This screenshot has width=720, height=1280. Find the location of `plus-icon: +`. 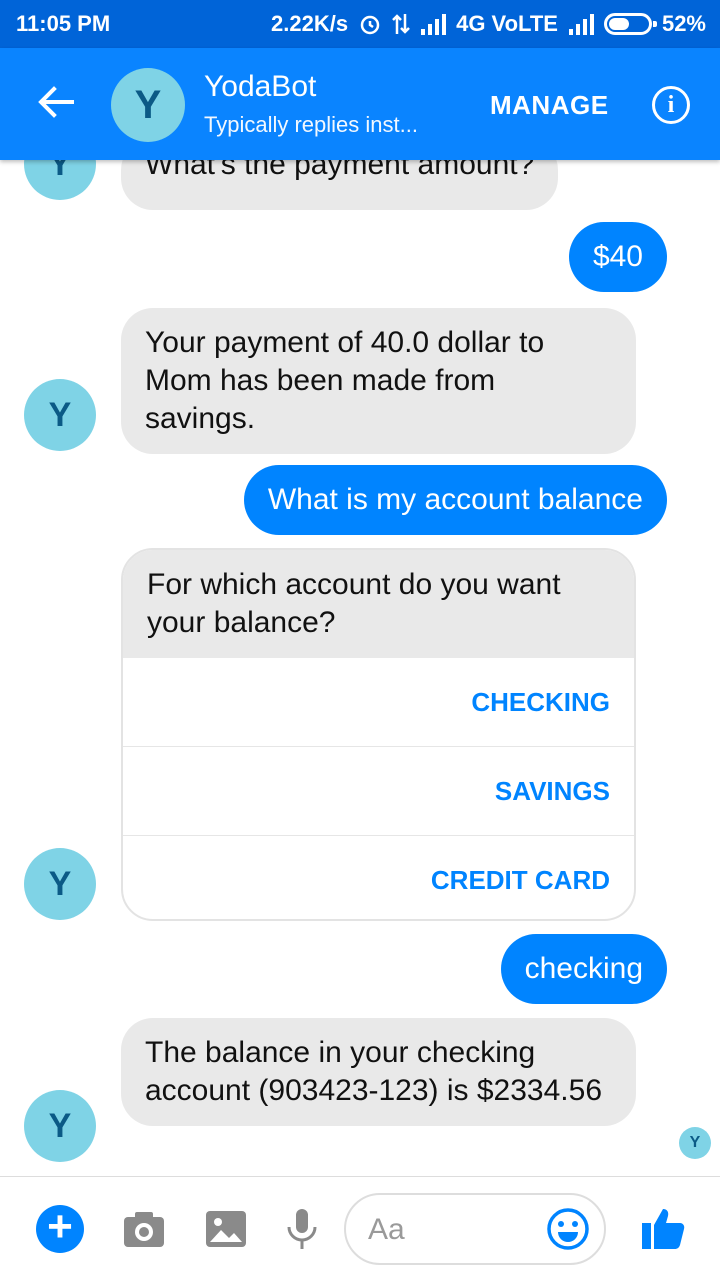

plus-icon: + is located at coordinates (60, 1229).